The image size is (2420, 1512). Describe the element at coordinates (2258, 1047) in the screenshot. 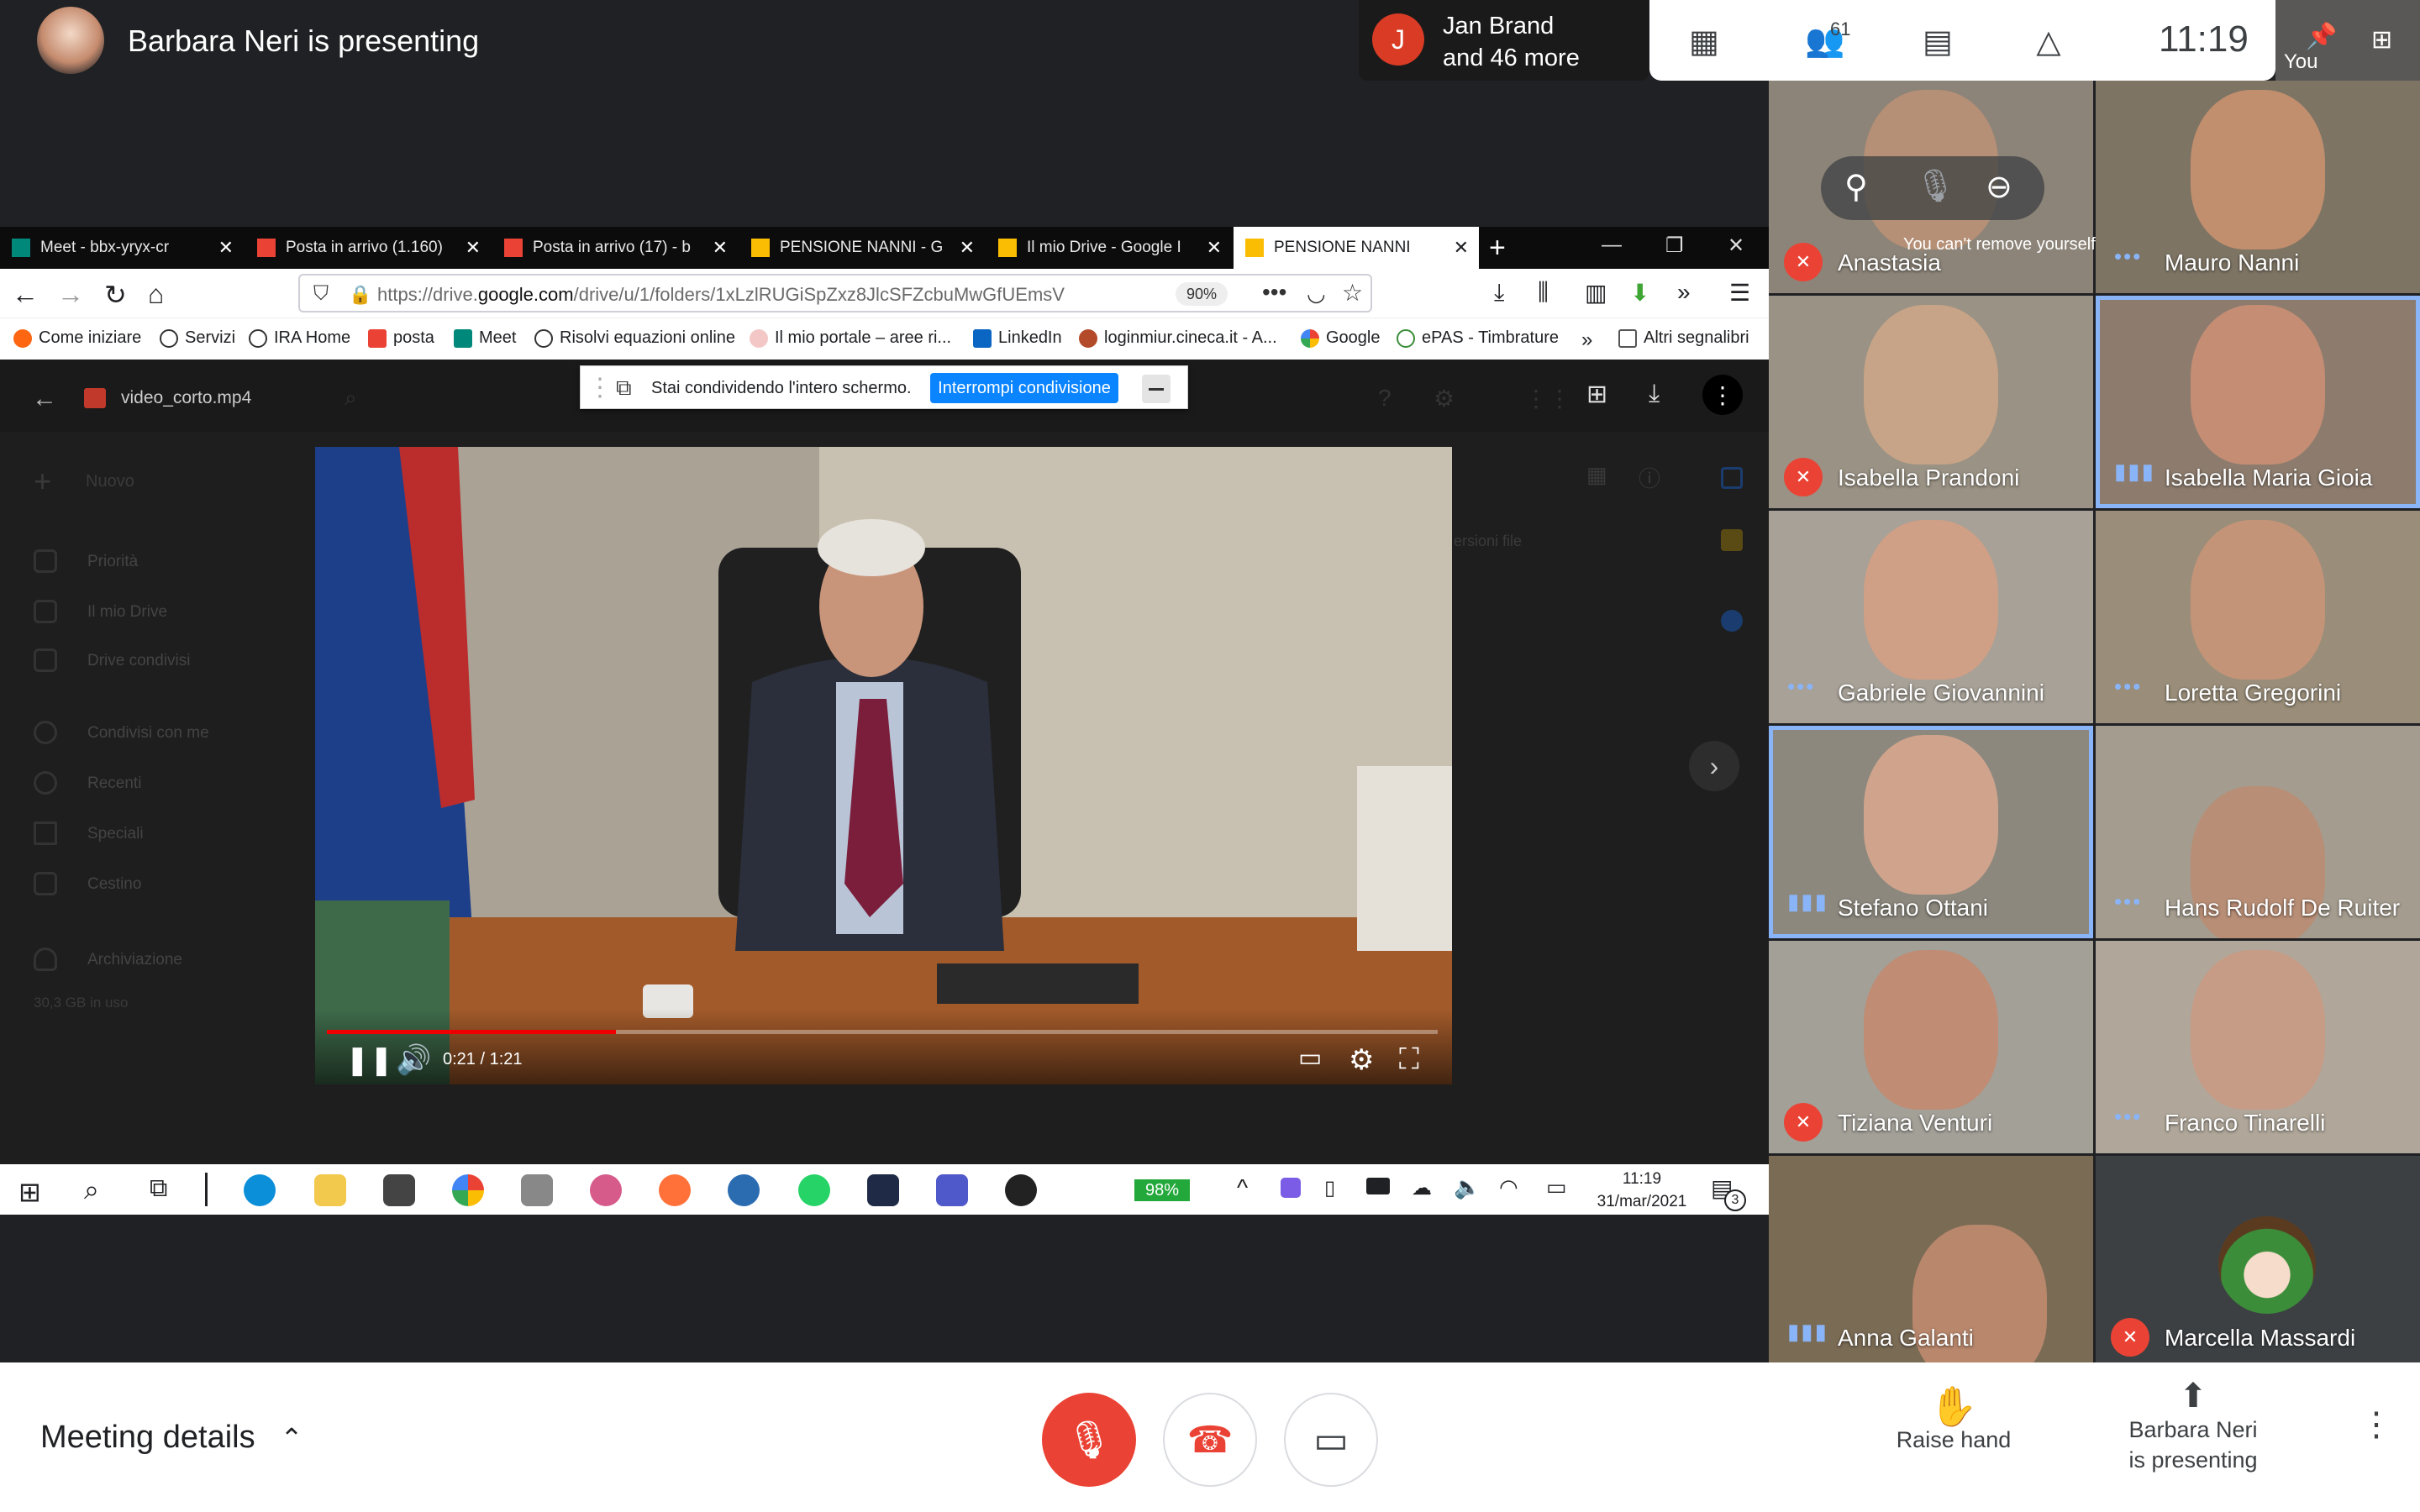

I see `participant-tile: ••• Franco Tinarelli` at that location.